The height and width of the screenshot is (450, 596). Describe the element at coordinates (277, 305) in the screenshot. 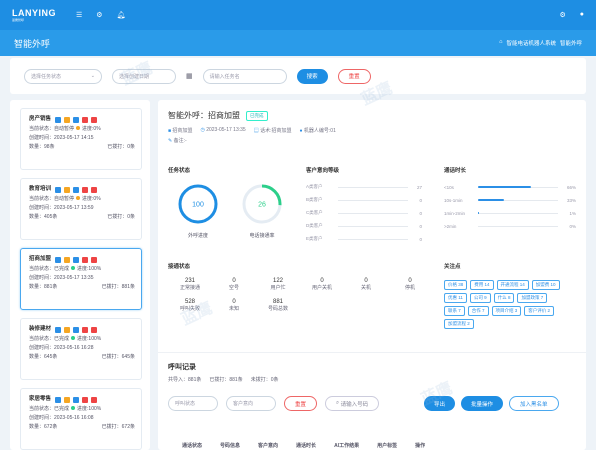

I see `connect-stat: 881 号码总数` at that location.